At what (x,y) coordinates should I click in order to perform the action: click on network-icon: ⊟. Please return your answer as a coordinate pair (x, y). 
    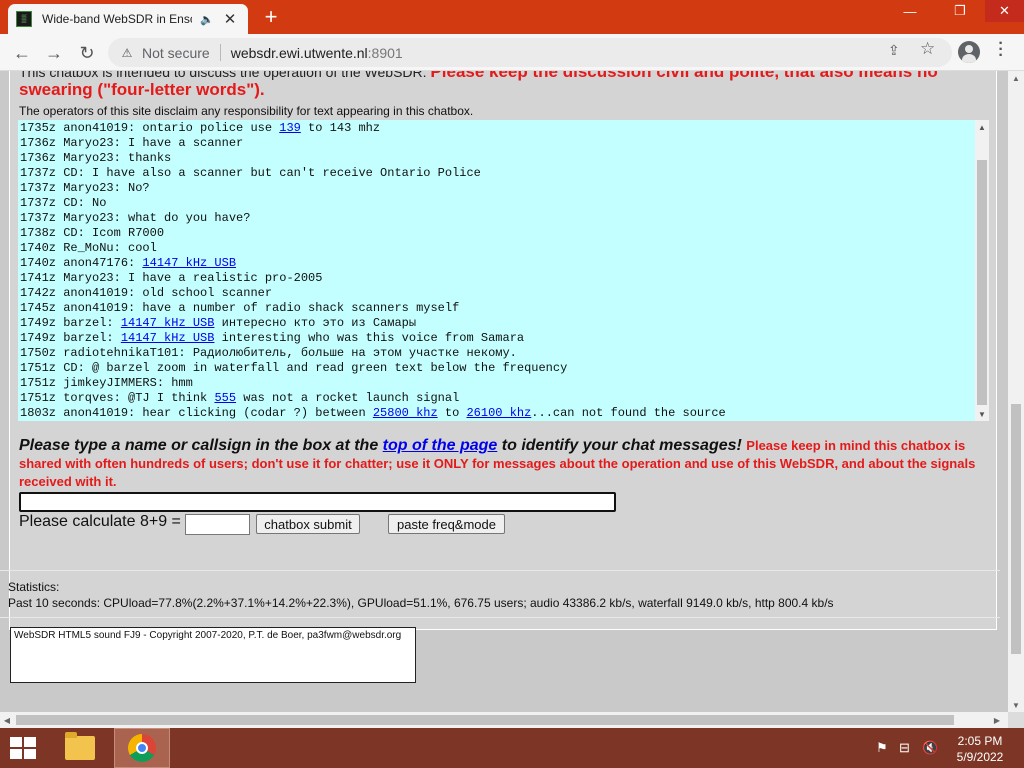
    Looking at the image, I should click on (904, 748).